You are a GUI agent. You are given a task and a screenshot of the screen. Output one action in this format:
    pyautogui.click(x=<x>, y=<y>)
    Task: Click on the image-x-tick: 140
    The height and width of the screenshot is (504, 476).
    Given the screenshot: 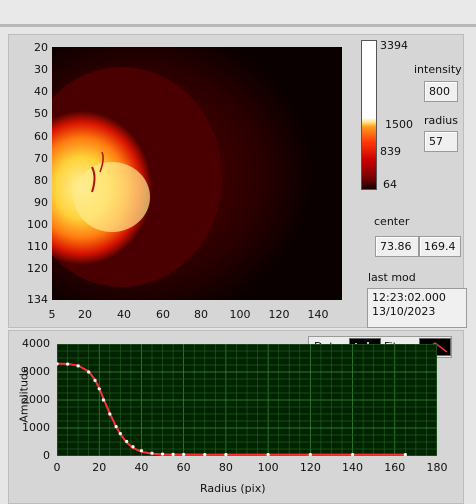 What is the action you would take?
    pyautogui.click(x=318, y=314)
    